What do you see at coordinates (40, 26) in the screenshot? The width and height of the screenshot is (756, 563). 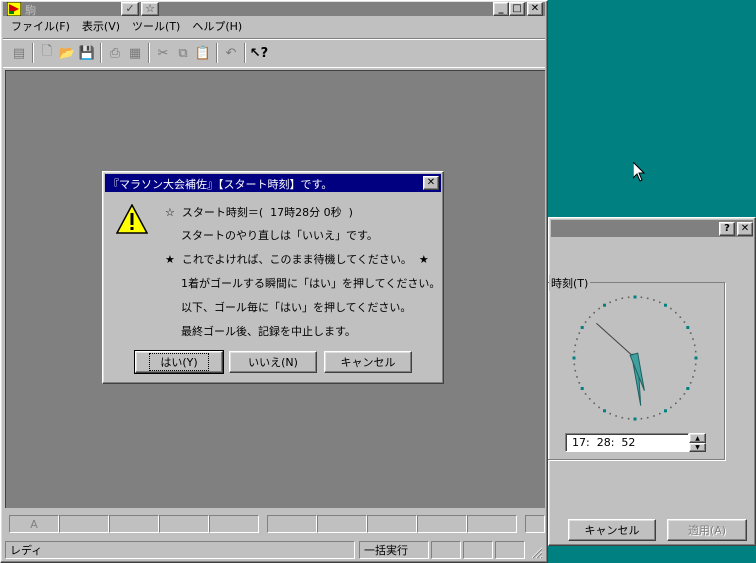 I see `menu-file: ファイル(F)` at bounding box center [40, 26].